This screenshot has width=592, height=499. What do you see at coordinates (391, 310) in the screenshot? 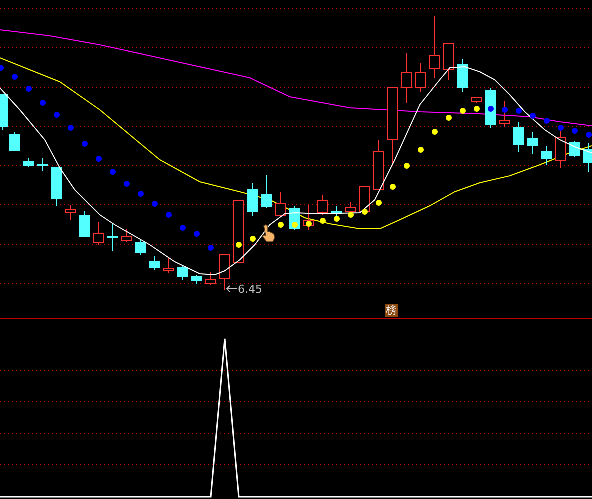
I see `badge: 榜` at bounding box center [391, 310].